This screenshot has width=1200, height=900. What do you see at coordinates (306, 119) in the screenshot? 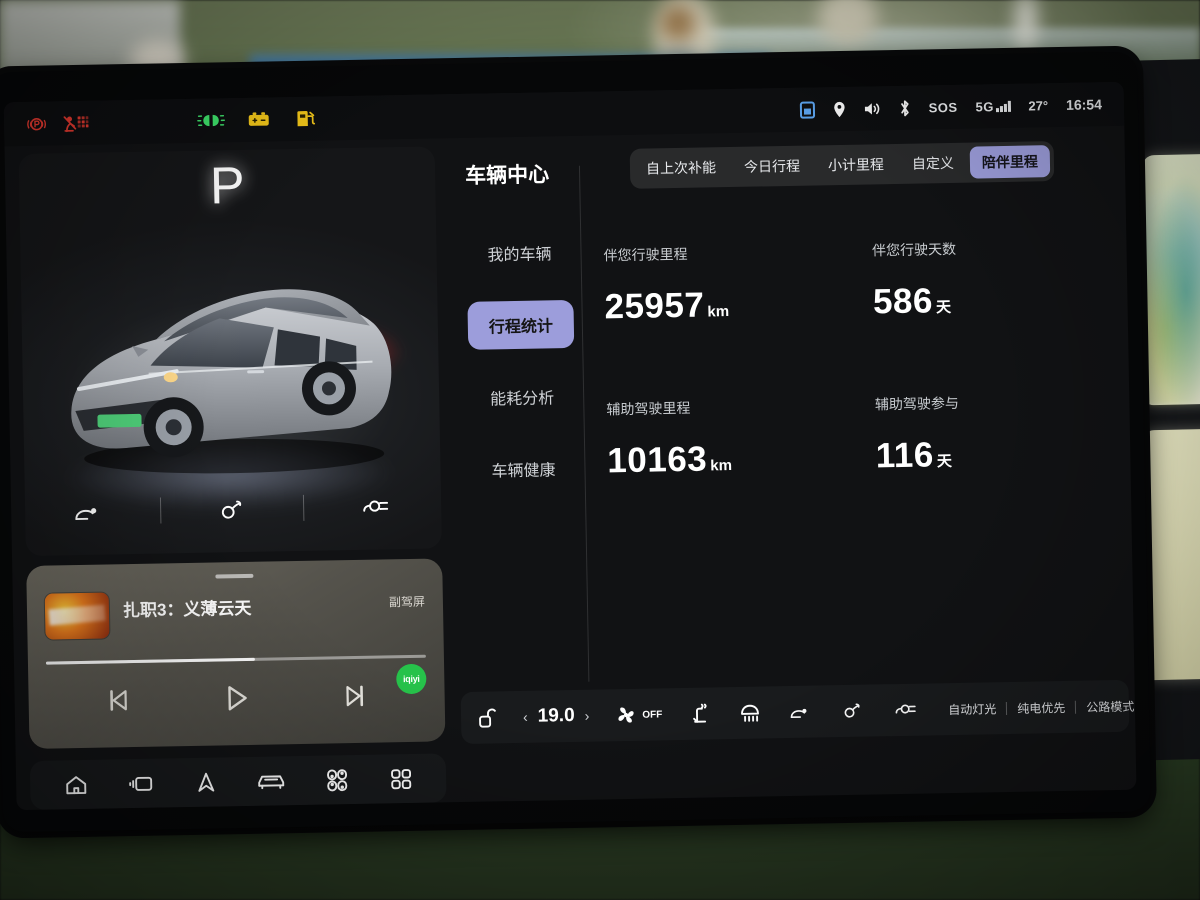
I see `fuel-low-icon` at bounding box center [306, 119].